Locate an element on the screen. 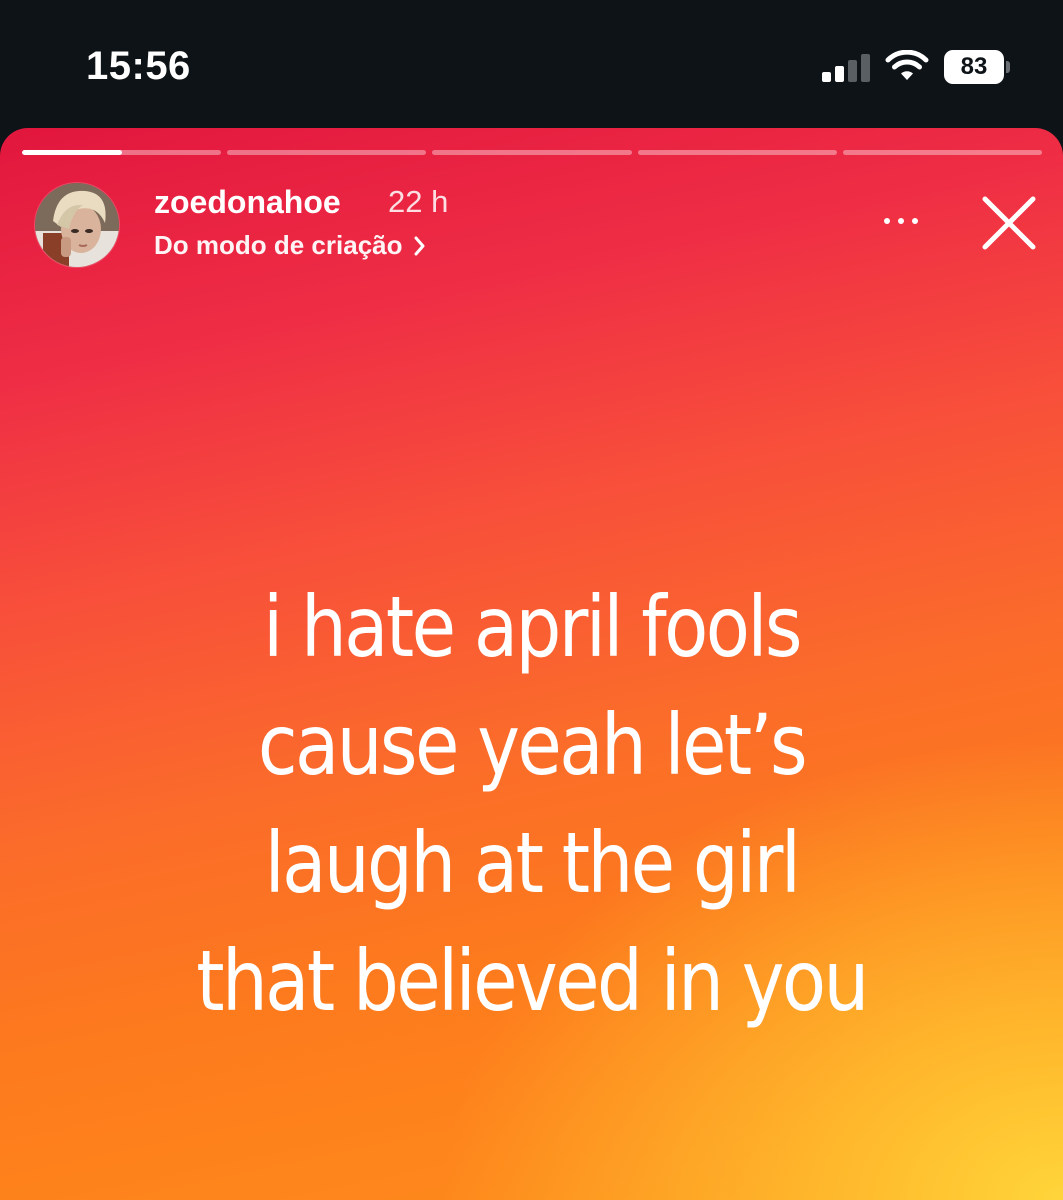 The width and height of the screenshot is (1063, 1200). status-time: 15:56 is located at coordinates (138, 66).